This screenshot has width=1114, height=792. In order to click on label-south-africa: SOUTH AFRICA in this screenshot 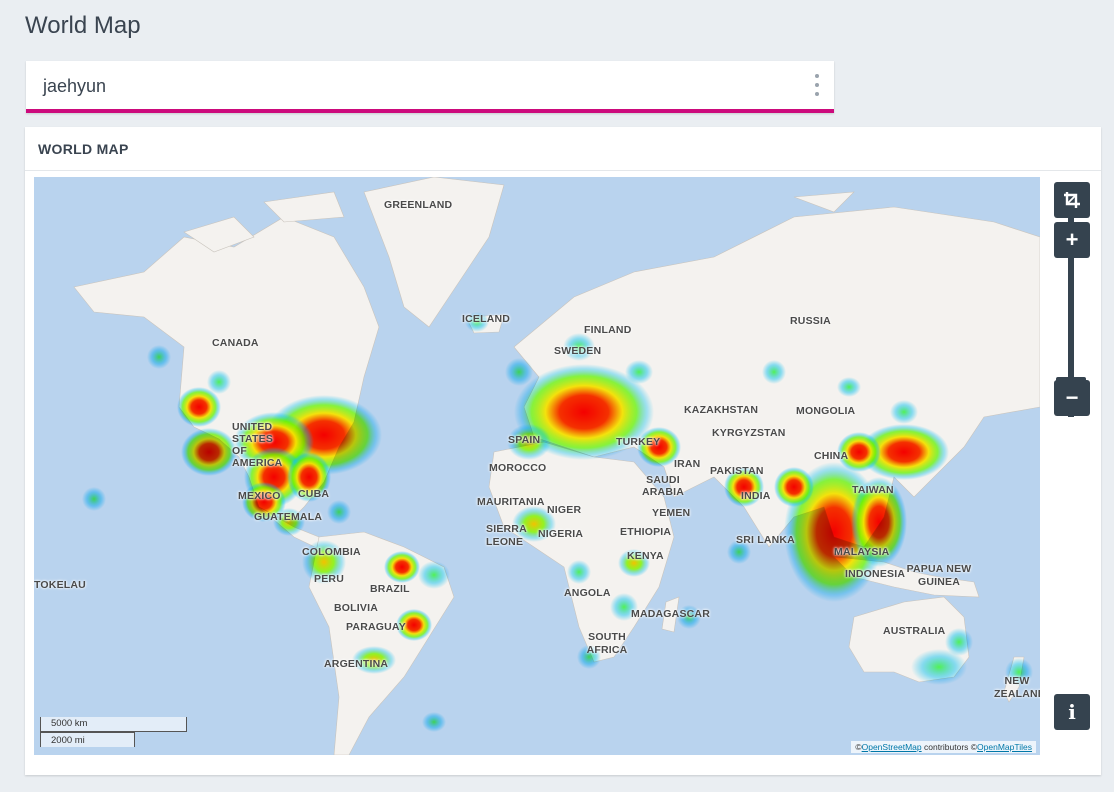, I will do `click(607, 643)`.